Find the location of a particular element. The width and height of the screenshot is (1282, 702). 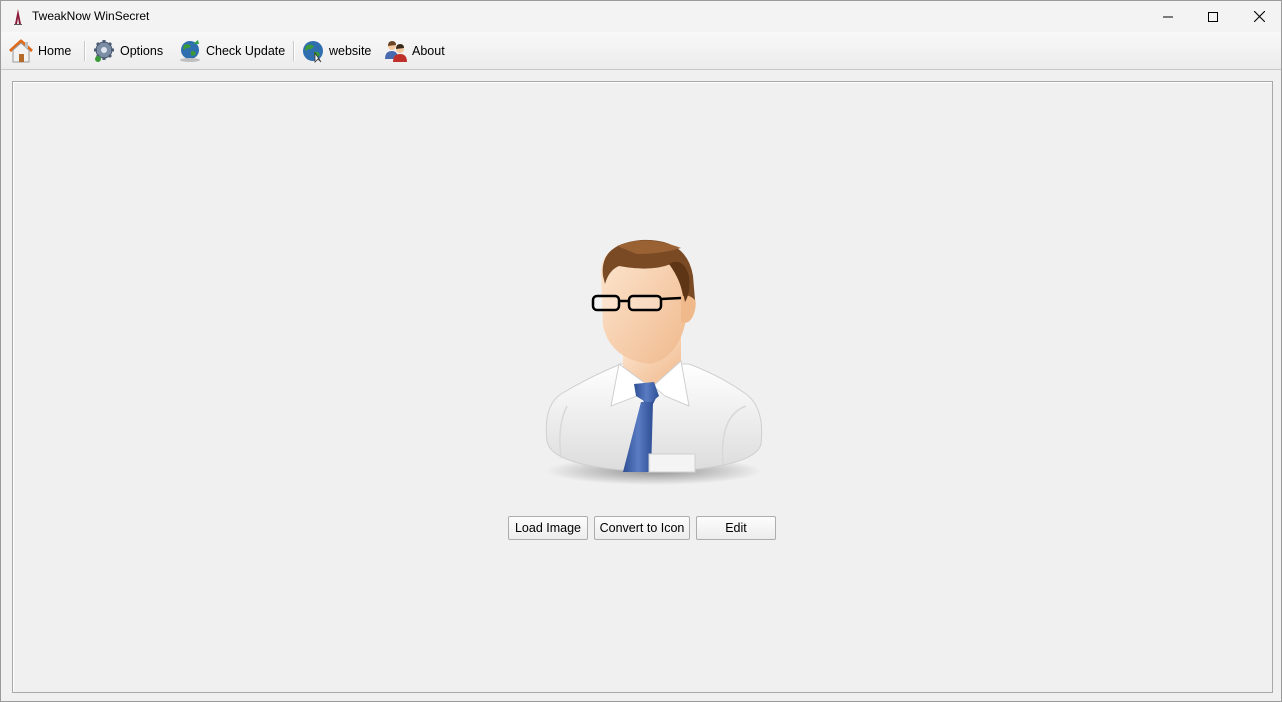

title-bar: TweakNow WinSecret is located at coordinates (641, 16).